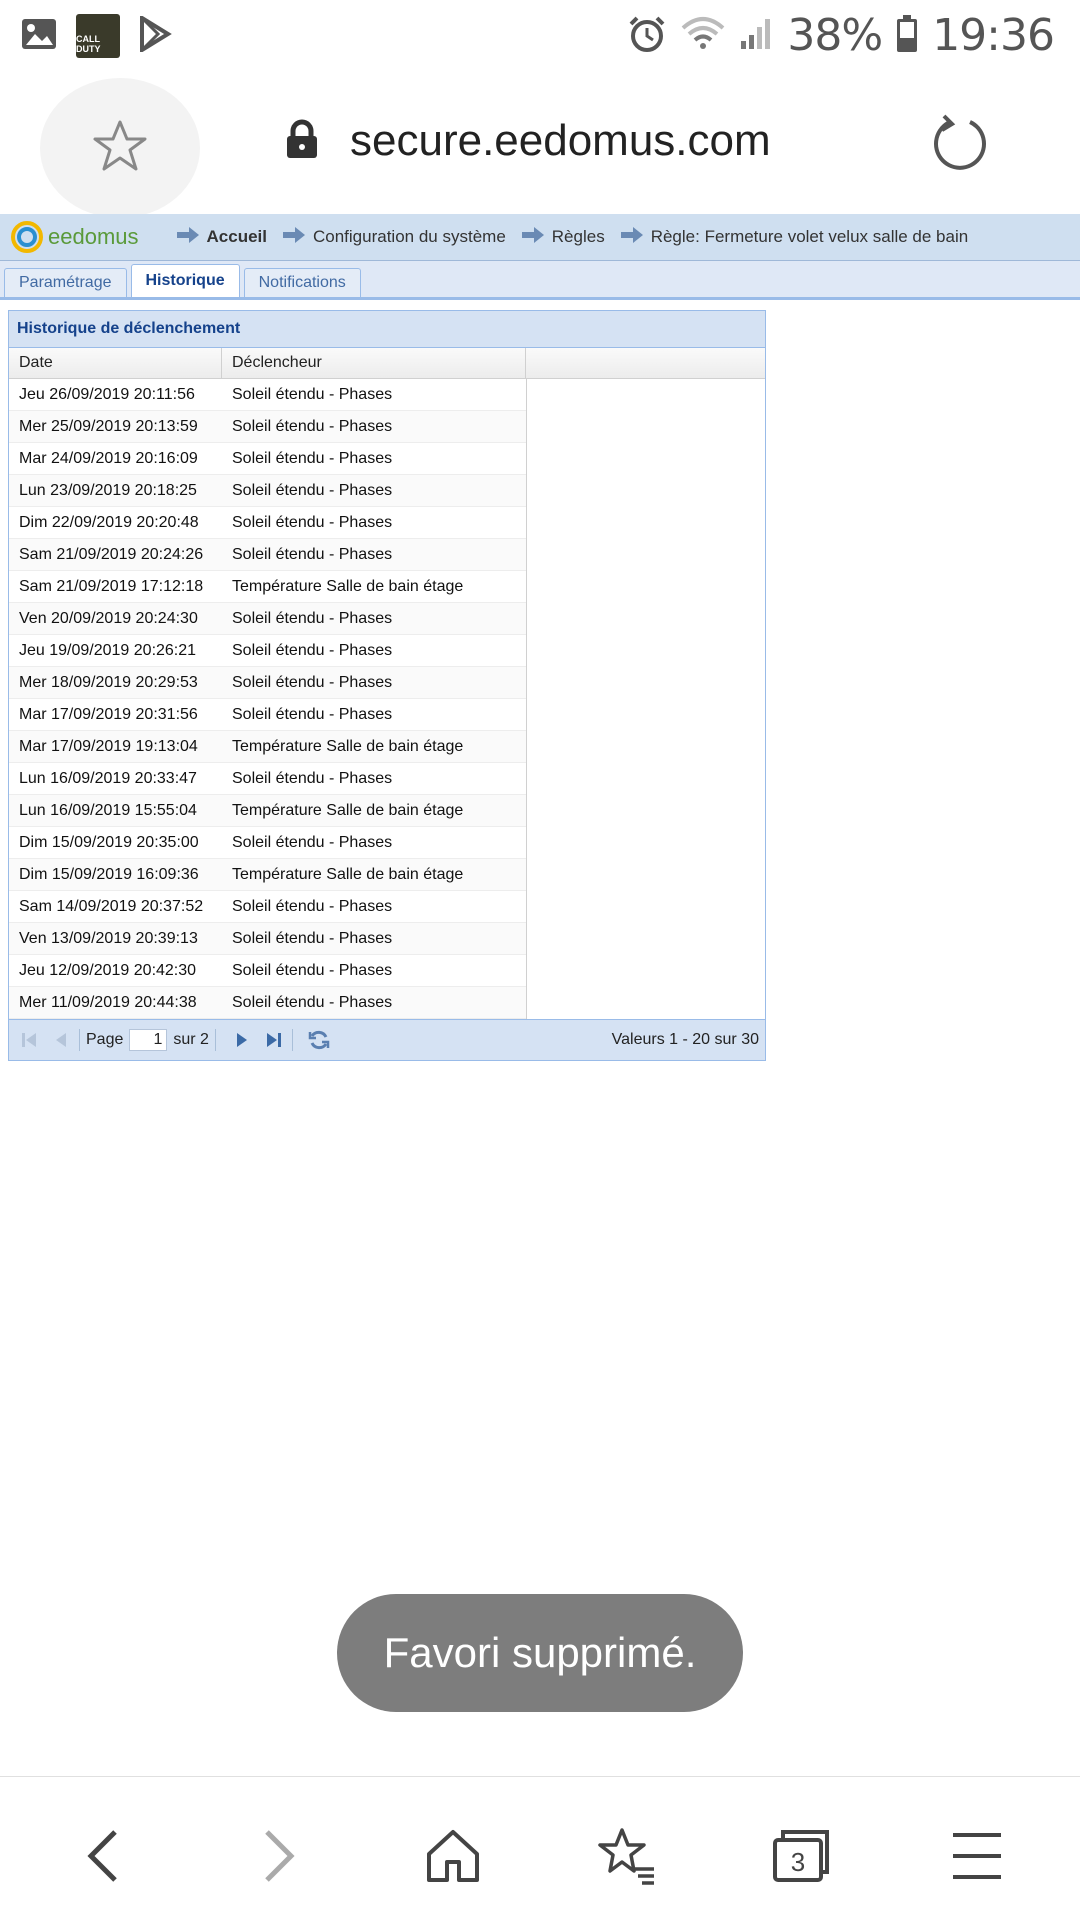 Image resolution: width=1080 pixels, height=1921 pixels. Describe the element at coordinates (103, 1856) in the screenshot. I see `back-button` at that location.